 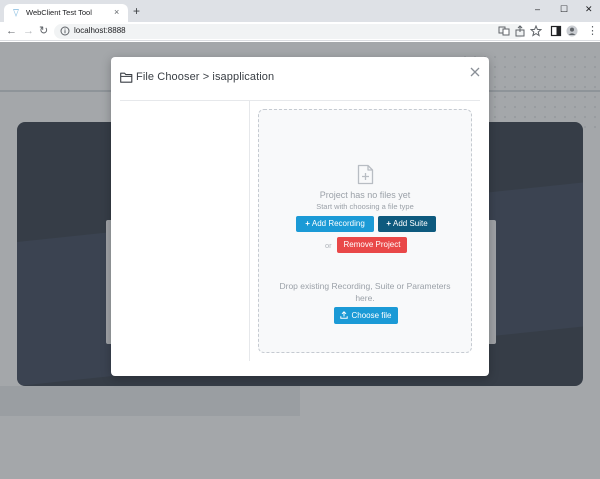 What do you see at coordinates (365, 195) in the screenshot?
I see `empty-state-title: Project has no files yet` at bounding box center [365, 195].